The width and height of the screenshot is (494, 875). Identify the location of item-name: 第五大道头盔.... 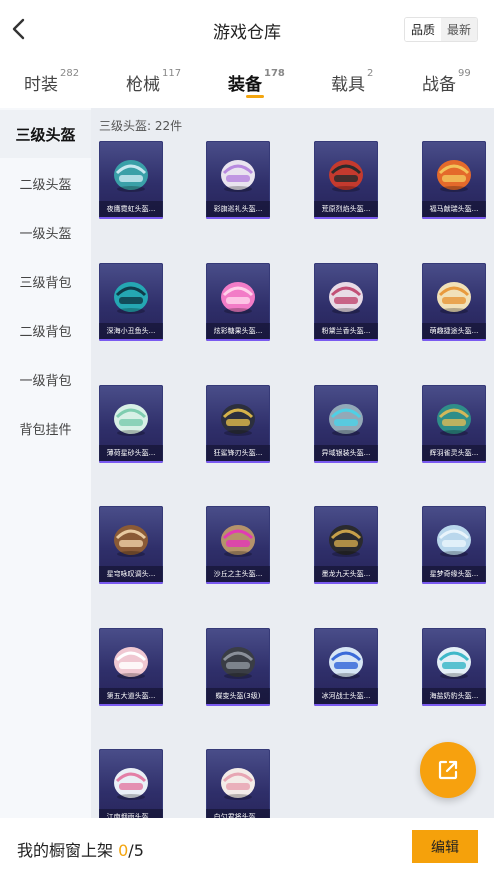
(131, 696).